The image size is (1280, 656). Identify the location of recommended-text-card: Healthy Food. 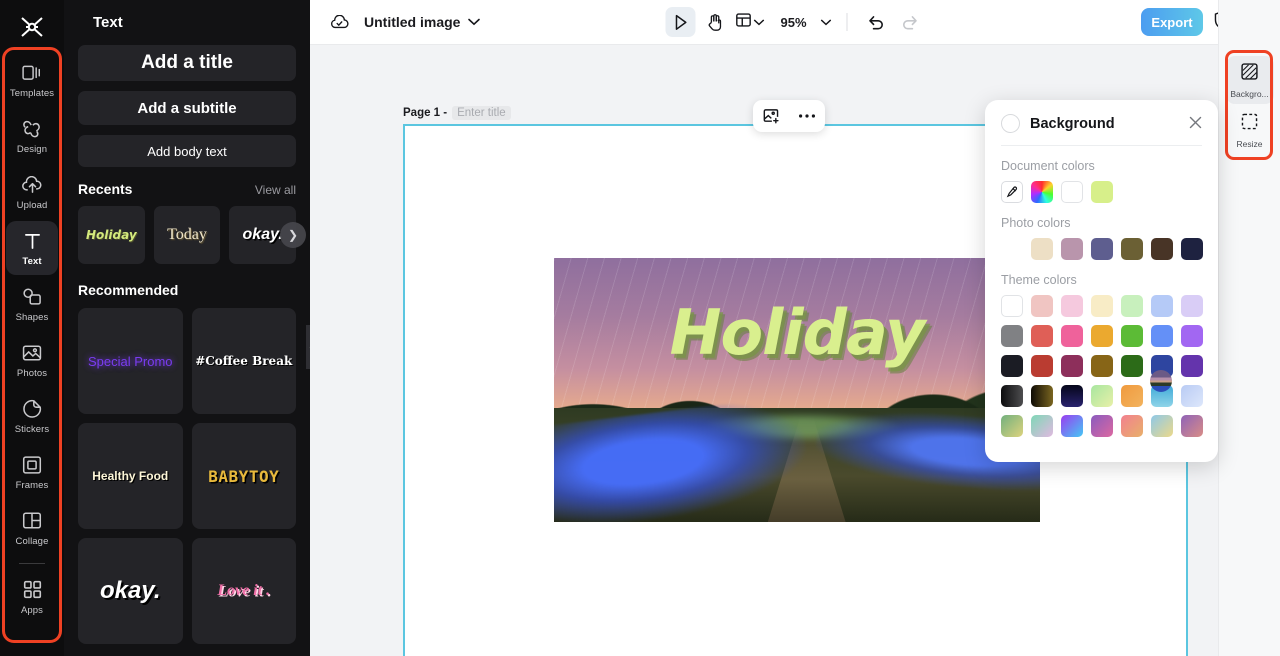
(130, 476).